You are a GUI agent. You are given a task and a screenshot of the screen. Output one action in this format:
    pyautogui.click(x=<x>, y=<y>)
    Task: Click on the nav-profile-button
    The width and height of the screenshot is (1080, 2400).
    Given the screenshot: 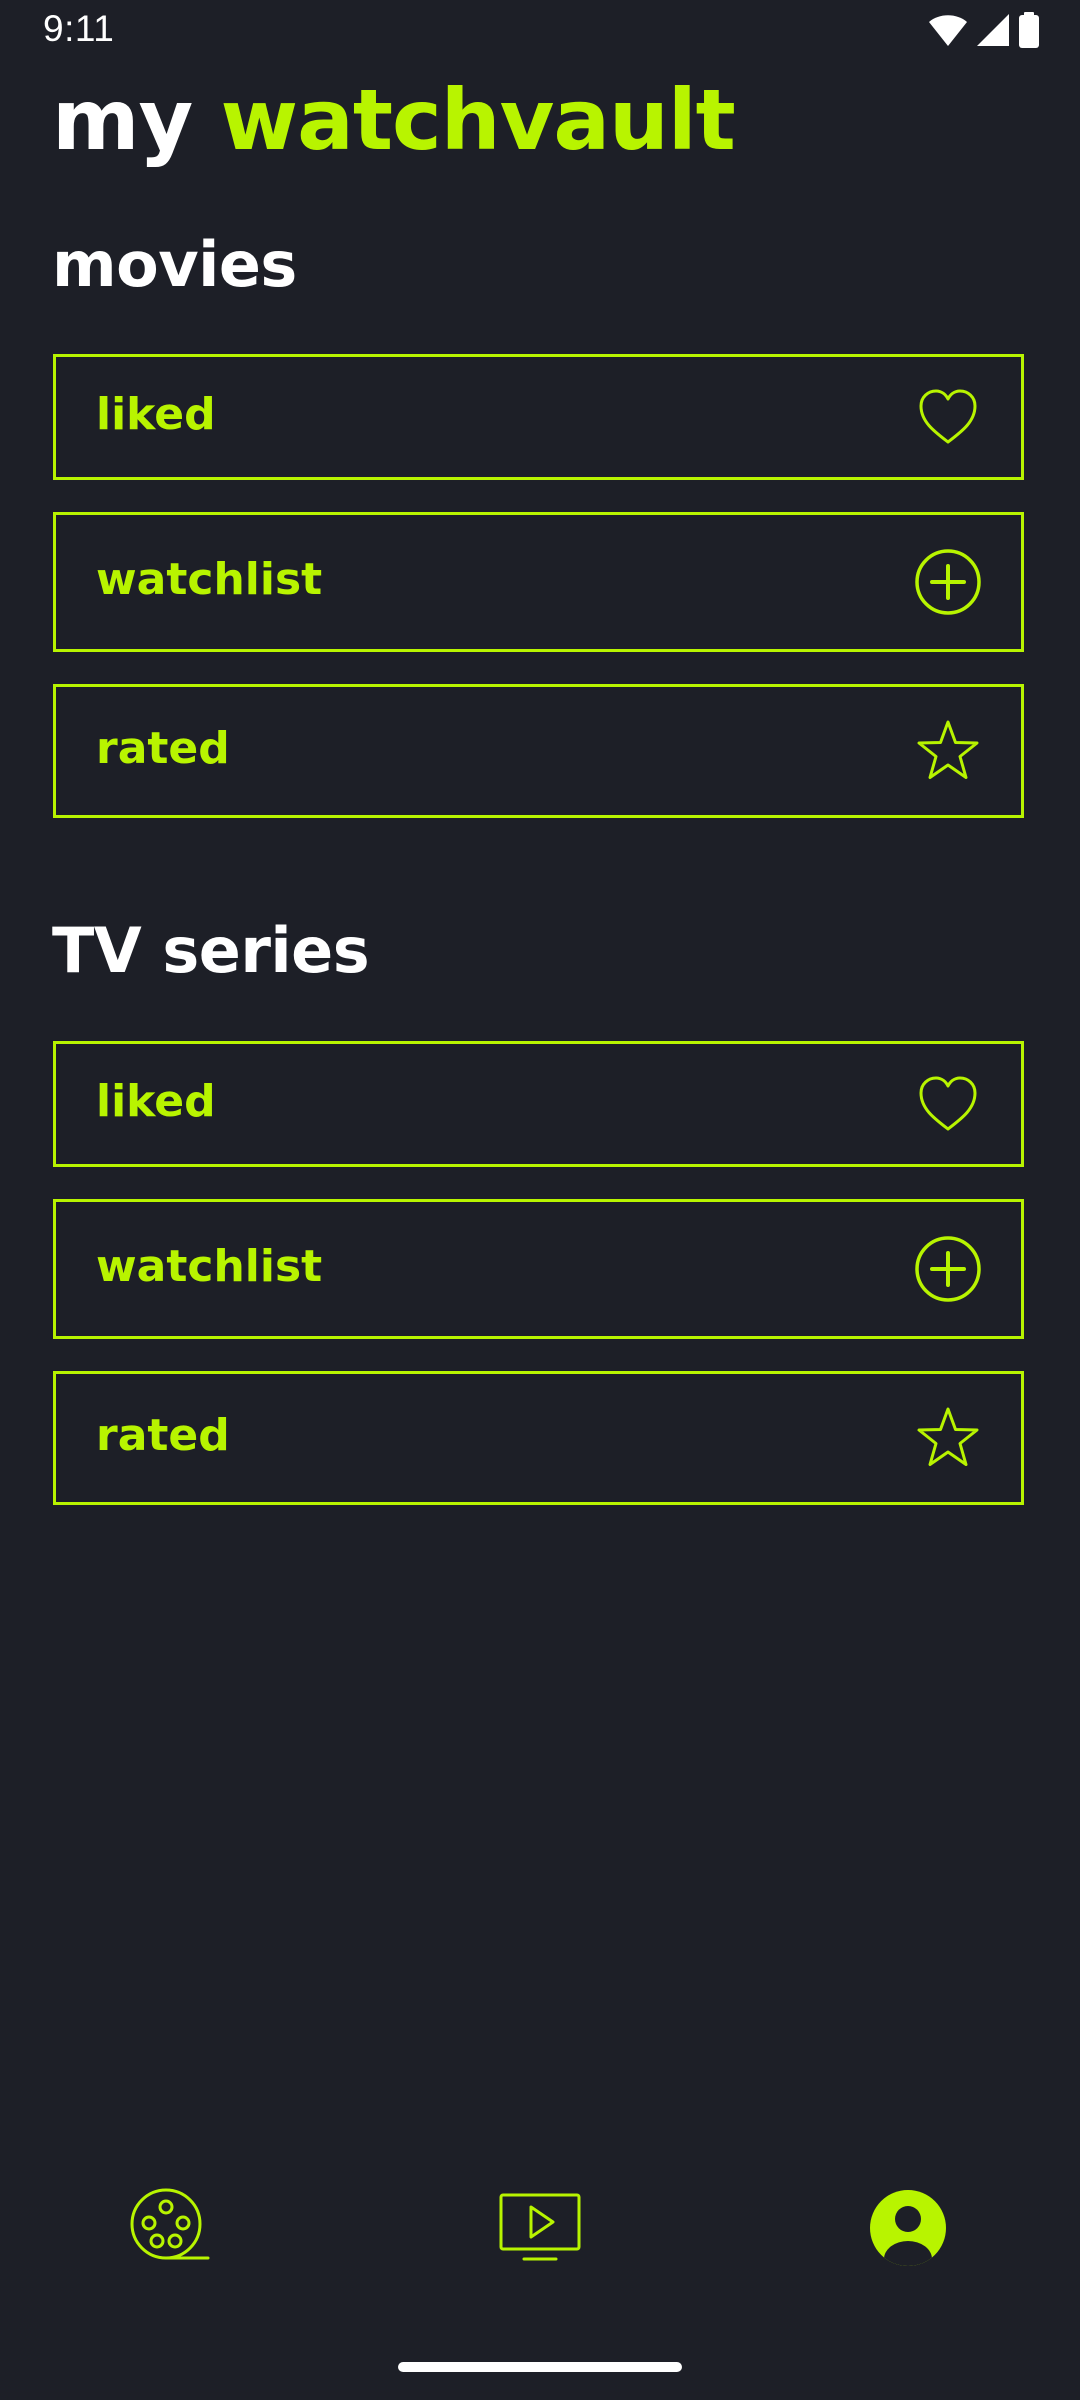 What is the action you would take?
    pyautogui.click(x=908, y=2230)
    